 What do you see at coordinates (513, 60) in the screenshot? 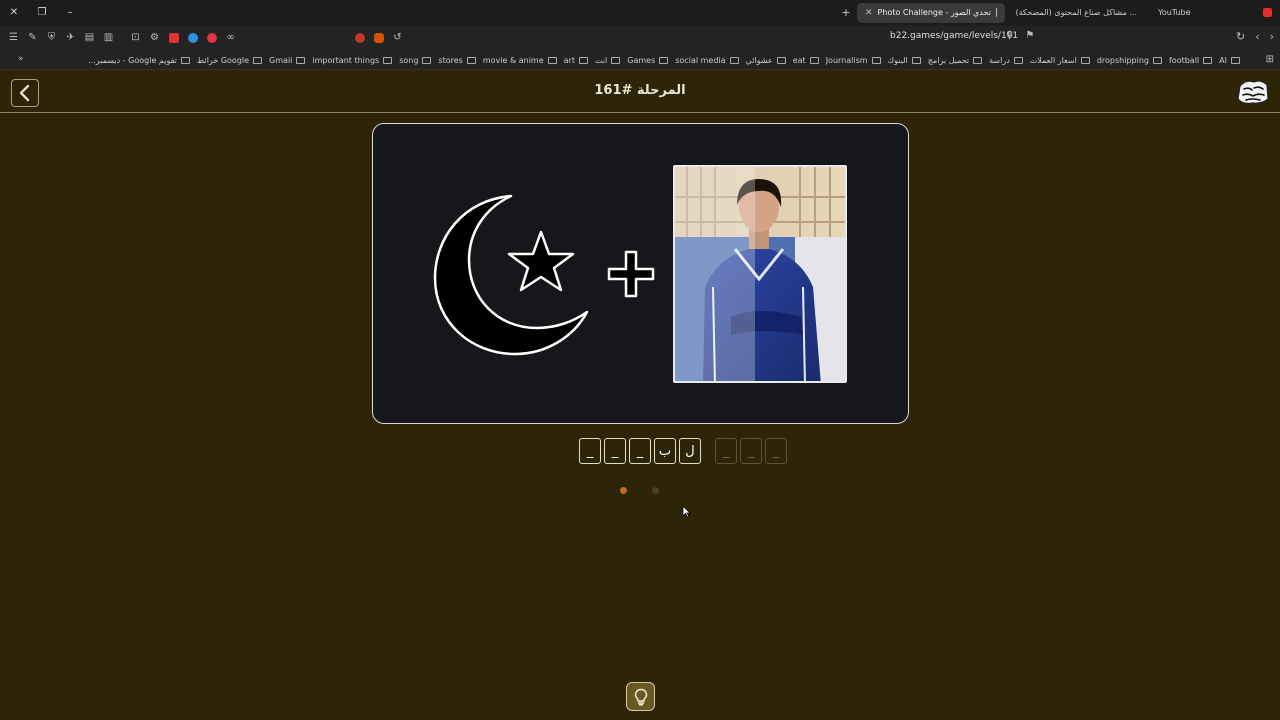
I see `bookmark-label: movie & anime` at bounding box center [513, 60].